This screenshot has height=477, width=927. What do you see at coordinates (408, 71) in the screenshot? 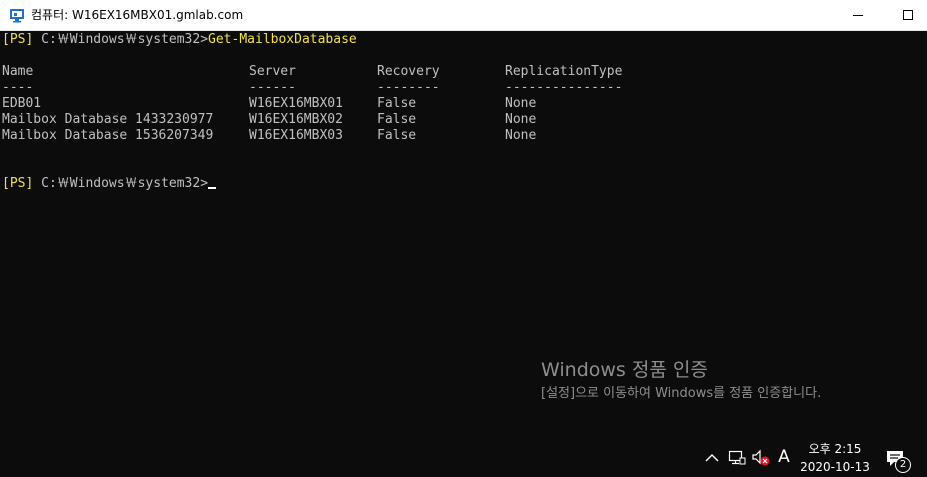
I see `header-recovery: Recovery` at bounding box center [408, 71].